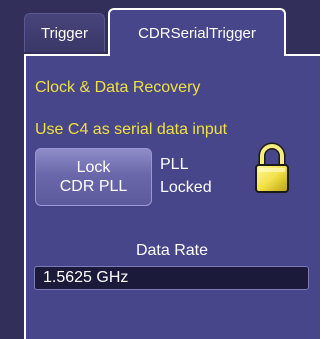 This screenshot has width=326, height=339. I want to click on padlock-icon, so click(272, 167).